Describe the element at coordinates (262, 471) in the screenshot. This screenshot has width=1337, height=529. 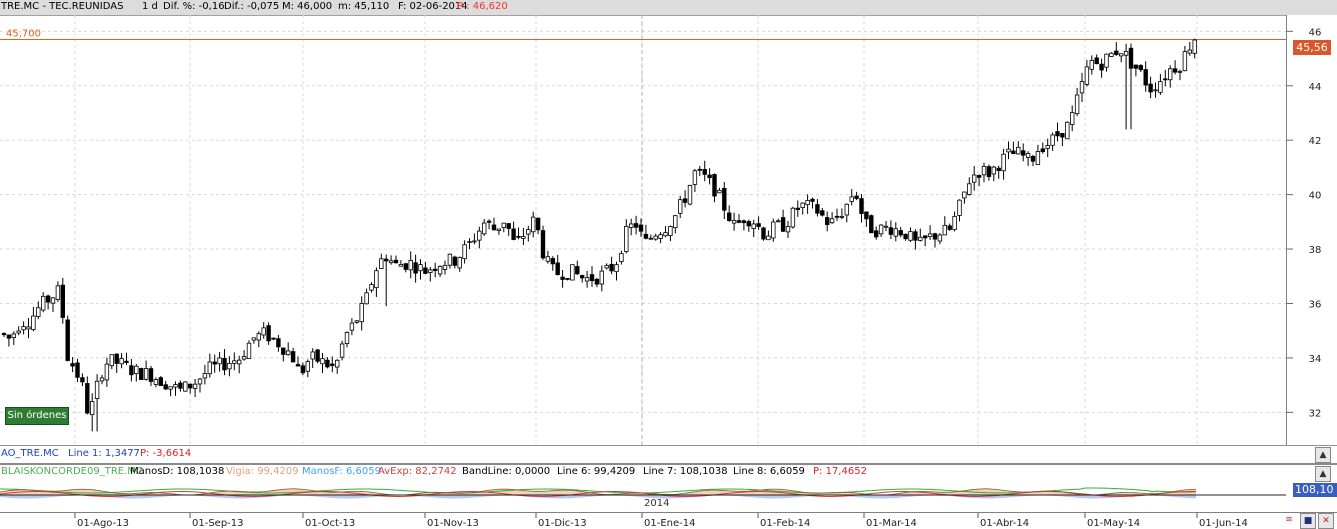
I see `koncorde-vigia: Vigia: 99,4209` at that location.